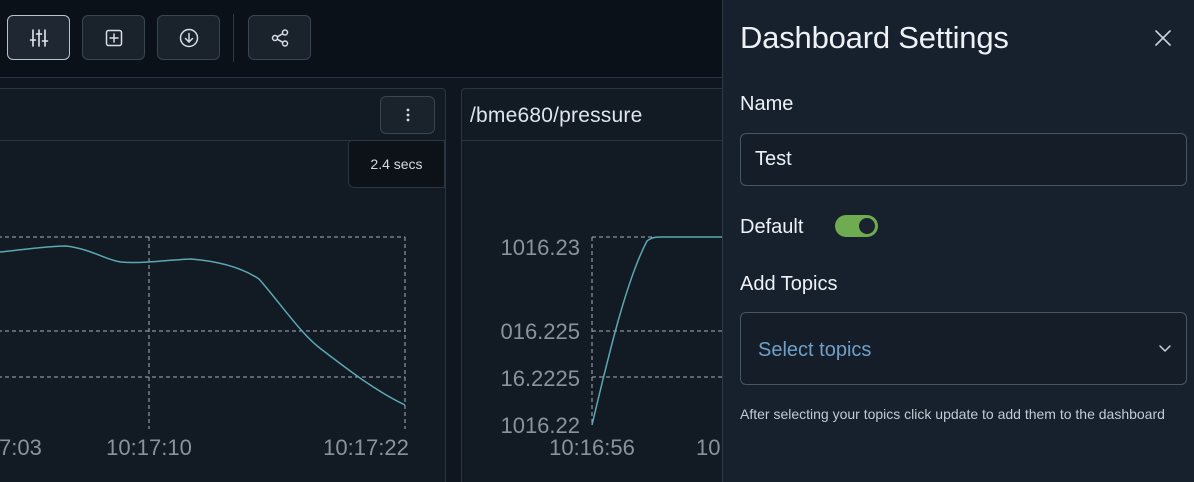 Image resolution: width=1194 pixels, height=482 pixels. What do you see at coordinates (789, 284) in the screenshot?
I see `add-topics-label: Add Topics` at bounding box center [789, 284].